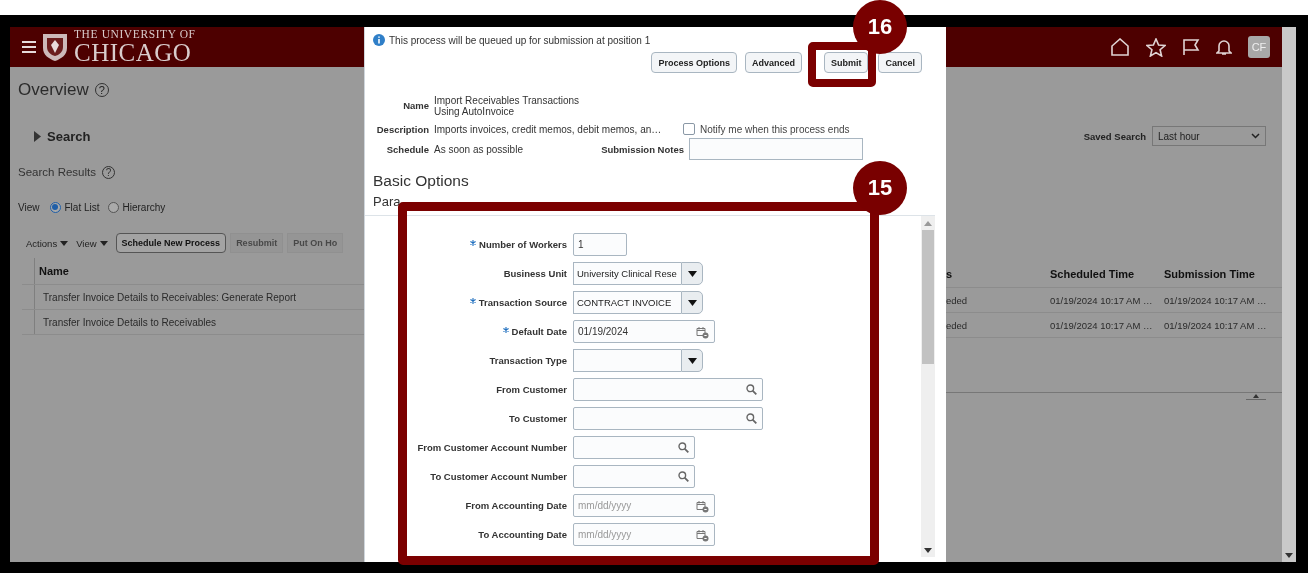 Image resolution: width=1308 pixels, height=573 pixels. What do you see at coordinates (773, 62) in the screenshot?
I see `dialog-button: Advanced` at bounding box center [773, 62].